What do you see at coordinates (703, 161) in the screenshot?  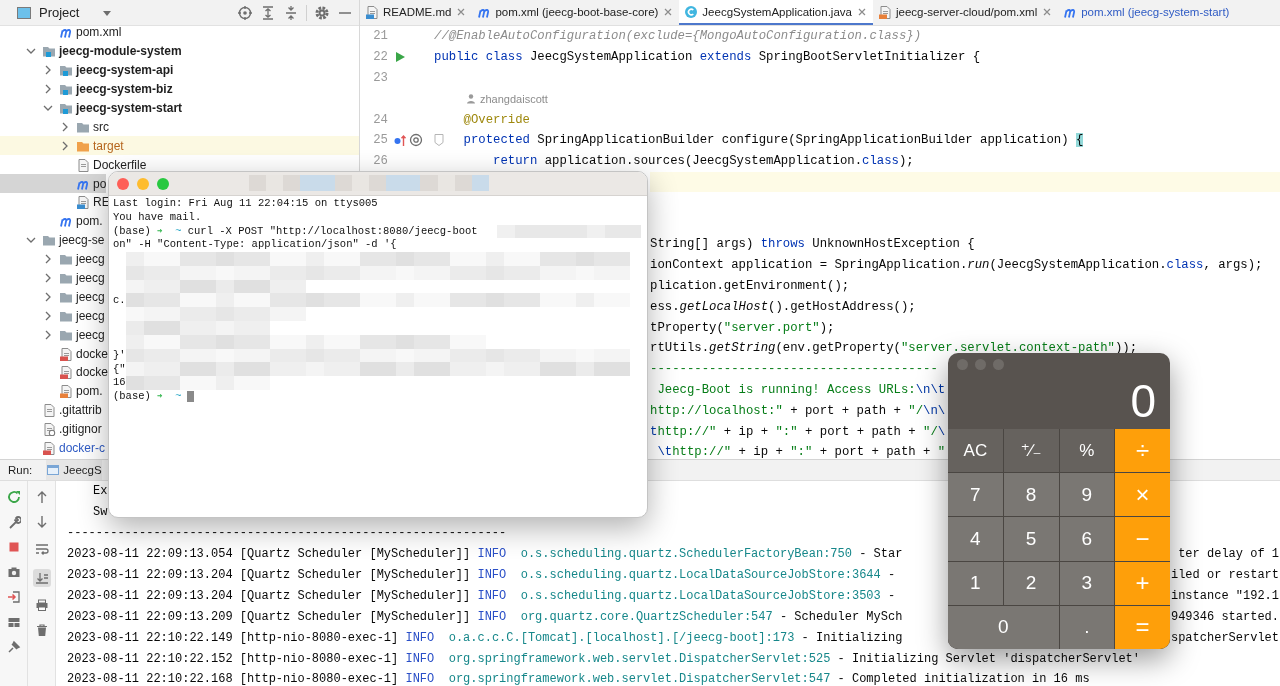 I see `code-line: return application.sources(JeecgSystemApplication.class);` at bounding box center [703, 161].